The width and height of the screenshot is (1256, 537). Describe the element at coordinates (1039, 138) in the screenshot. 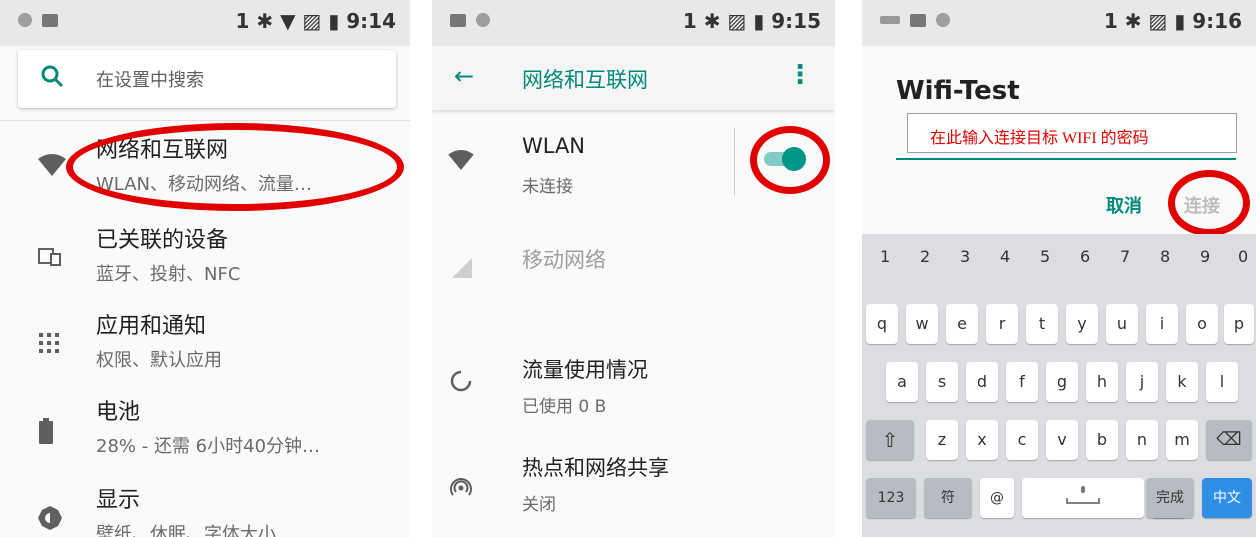

I see `password-annotation: 在此输入连接目标 WIFI 的密码` at that location.